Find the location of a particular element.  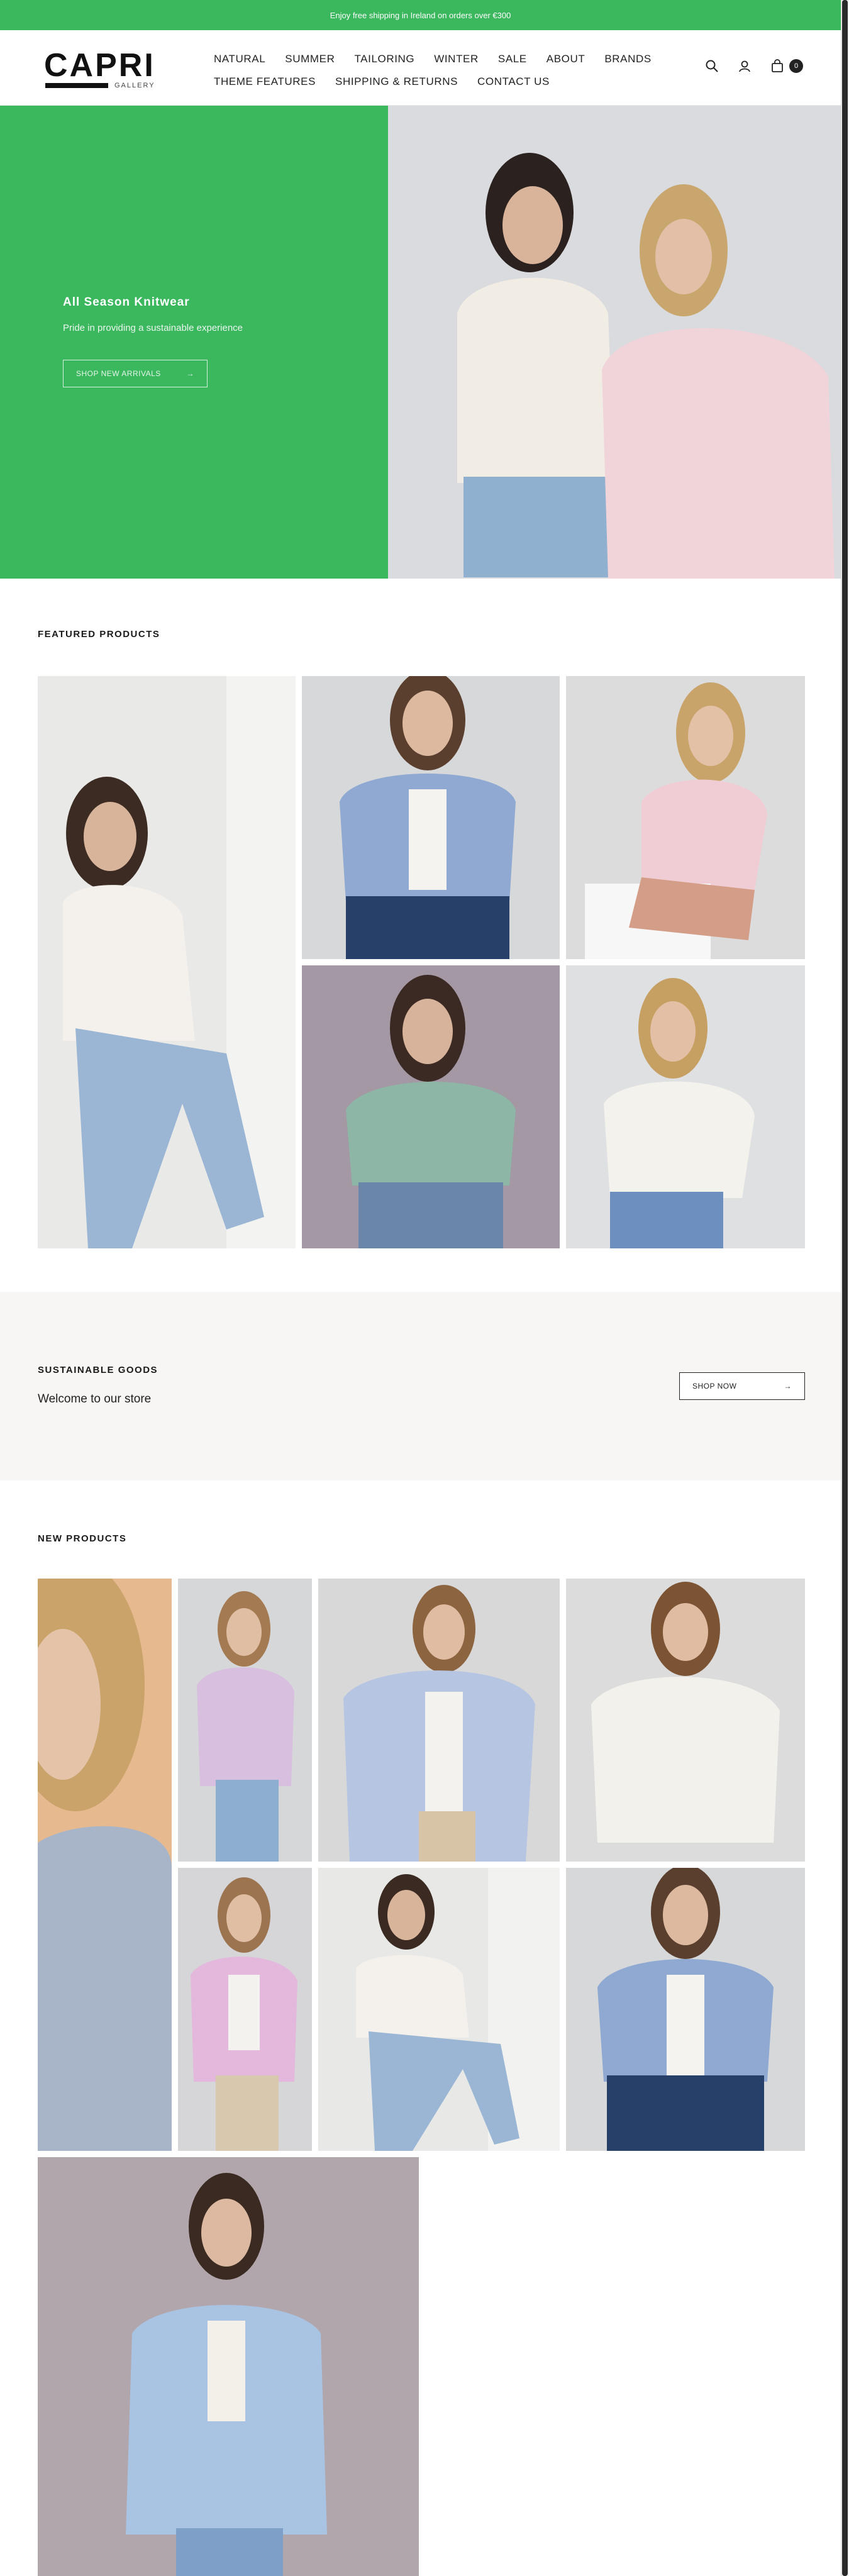

band-title: SUSTAINABLE GOODS is located at coordinates (98, 1370).